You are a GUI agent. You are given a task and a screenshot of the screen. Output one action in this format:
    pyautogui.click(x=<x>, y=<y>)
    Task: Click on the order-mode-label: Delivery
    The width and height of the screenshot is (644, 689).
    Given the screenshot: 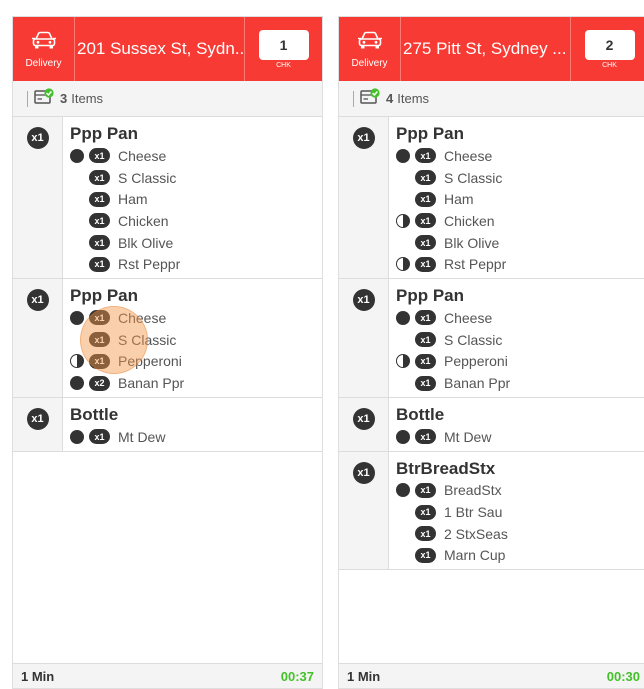 What is the action you would take?
    pyautogui.click(x=369, y=63)
    